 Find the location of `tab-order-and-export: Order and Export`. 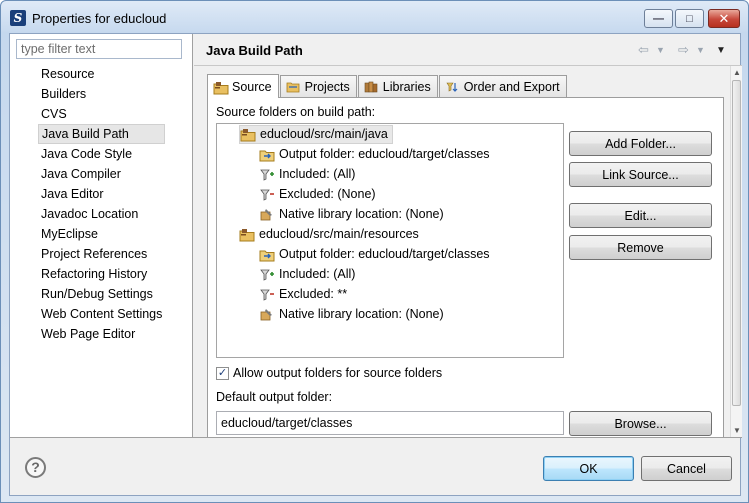

tab-order-and-export: Order and Export is located at coordinates (502, 86).